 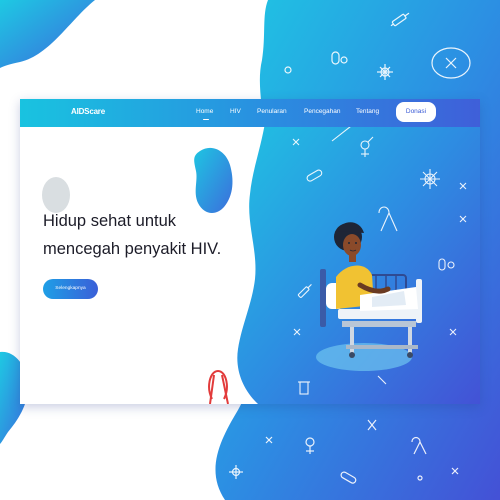 What do you see at coordinates (143, 235) in the screenshot?
I see `hero-headline: Hidup sehat untuk mencegah penyakit HIV.` at bounding box center [143, 235].